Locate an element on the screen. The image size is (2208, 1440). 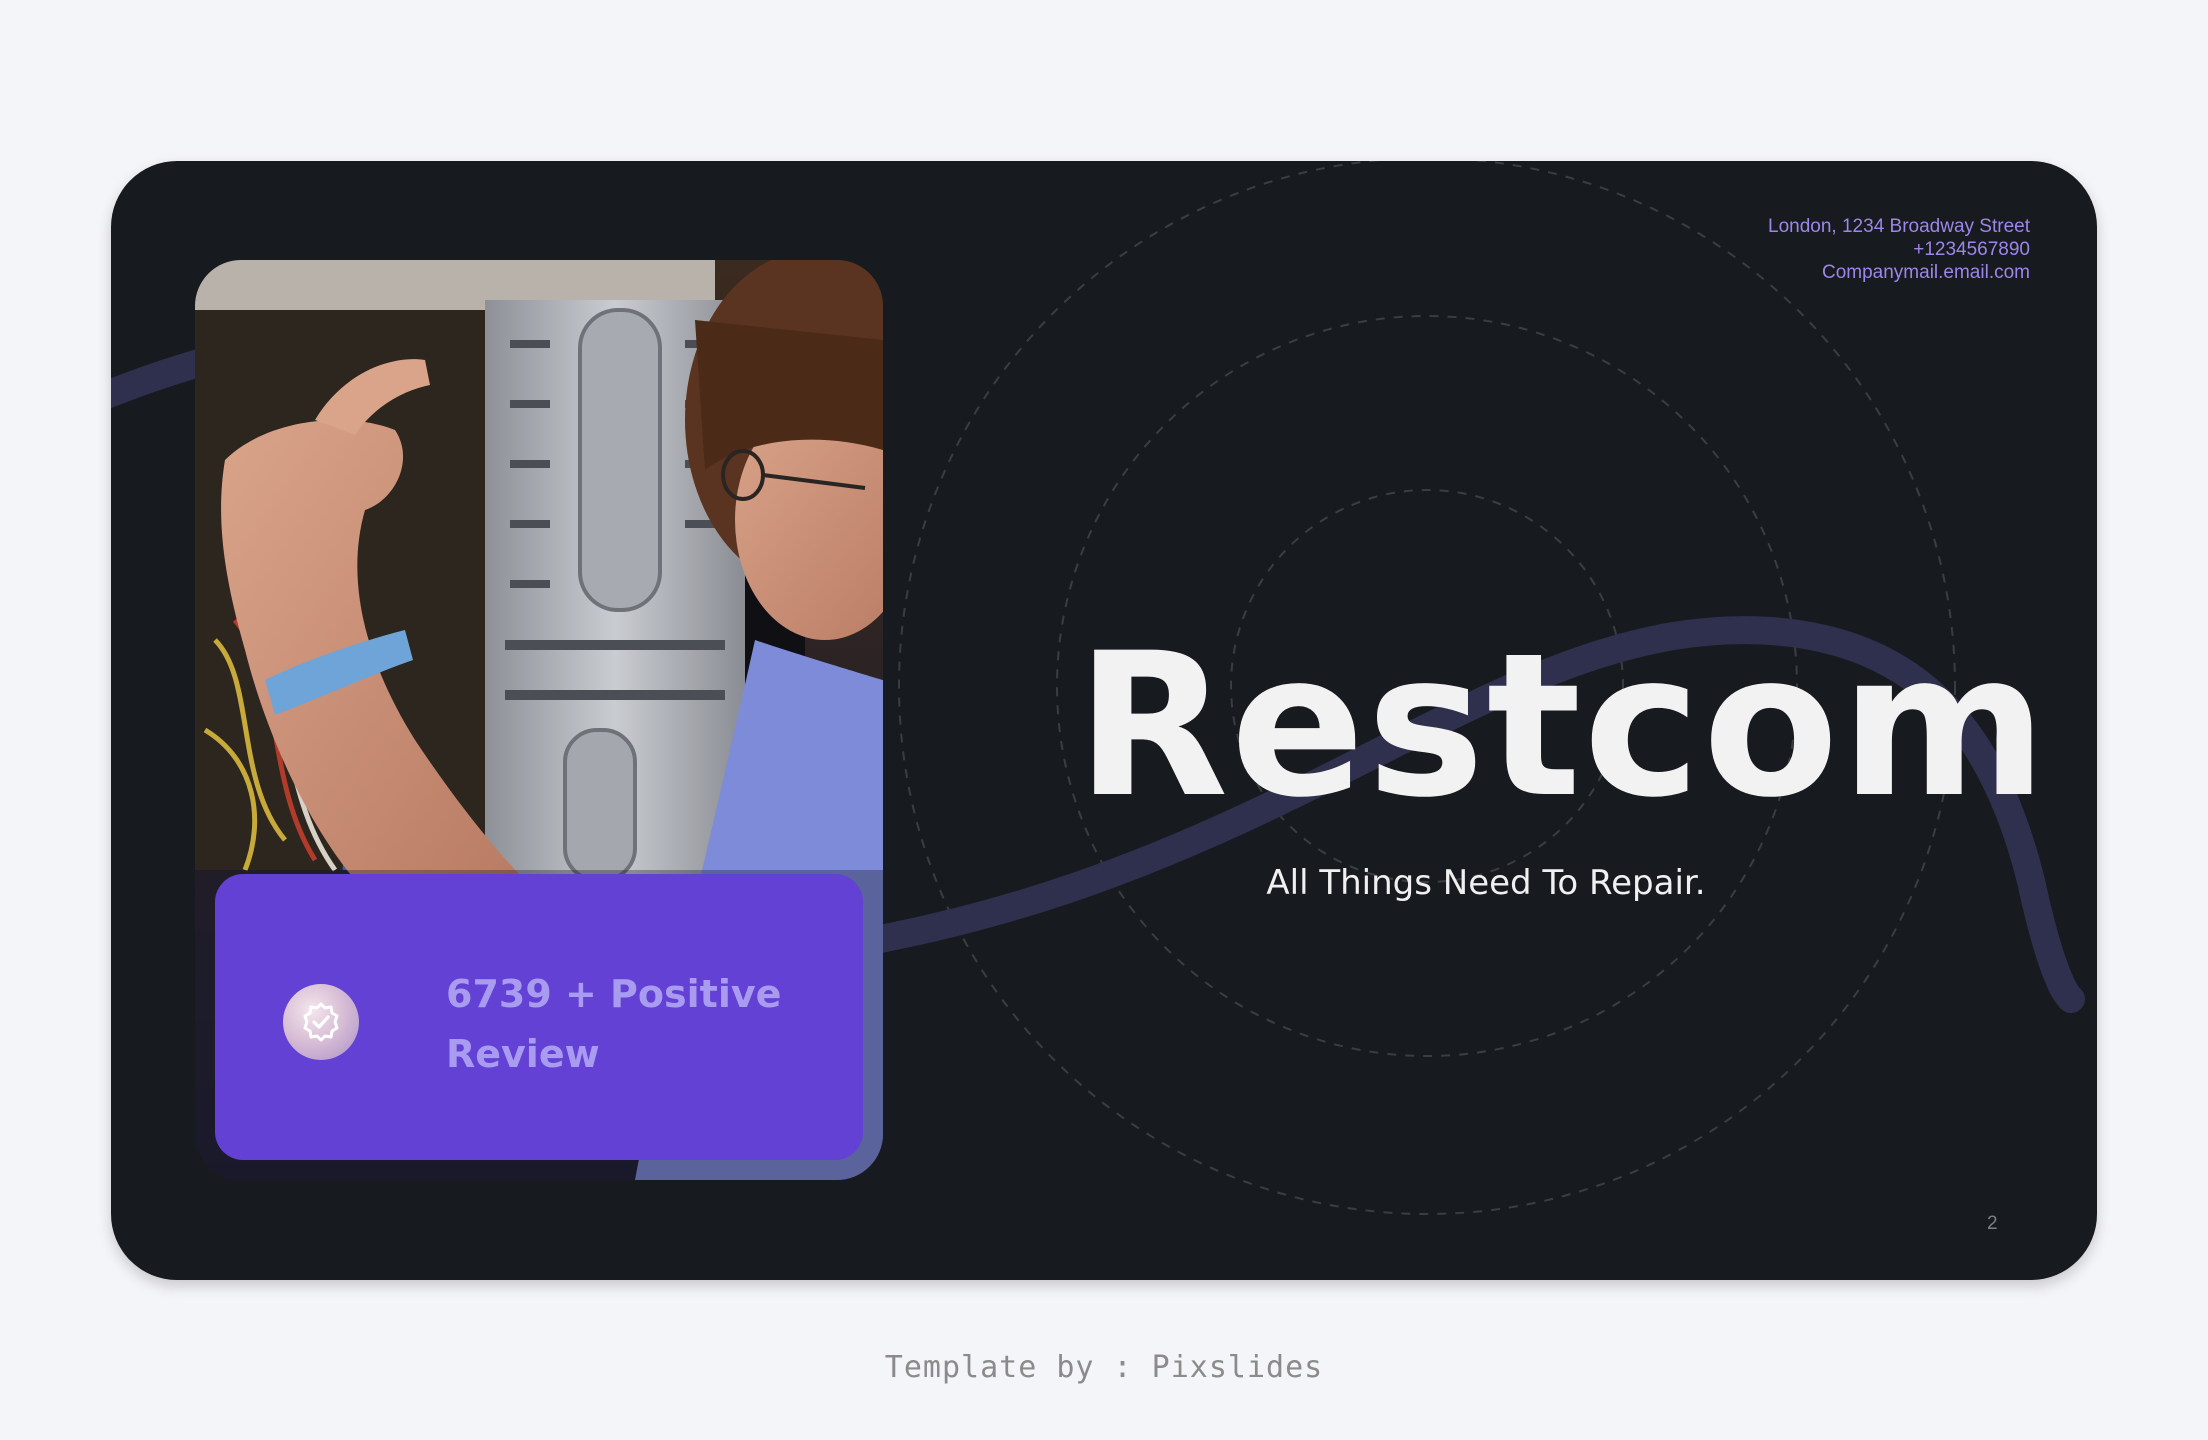
contact-phone: +1234567890 is located at coordinates (1971, 249).